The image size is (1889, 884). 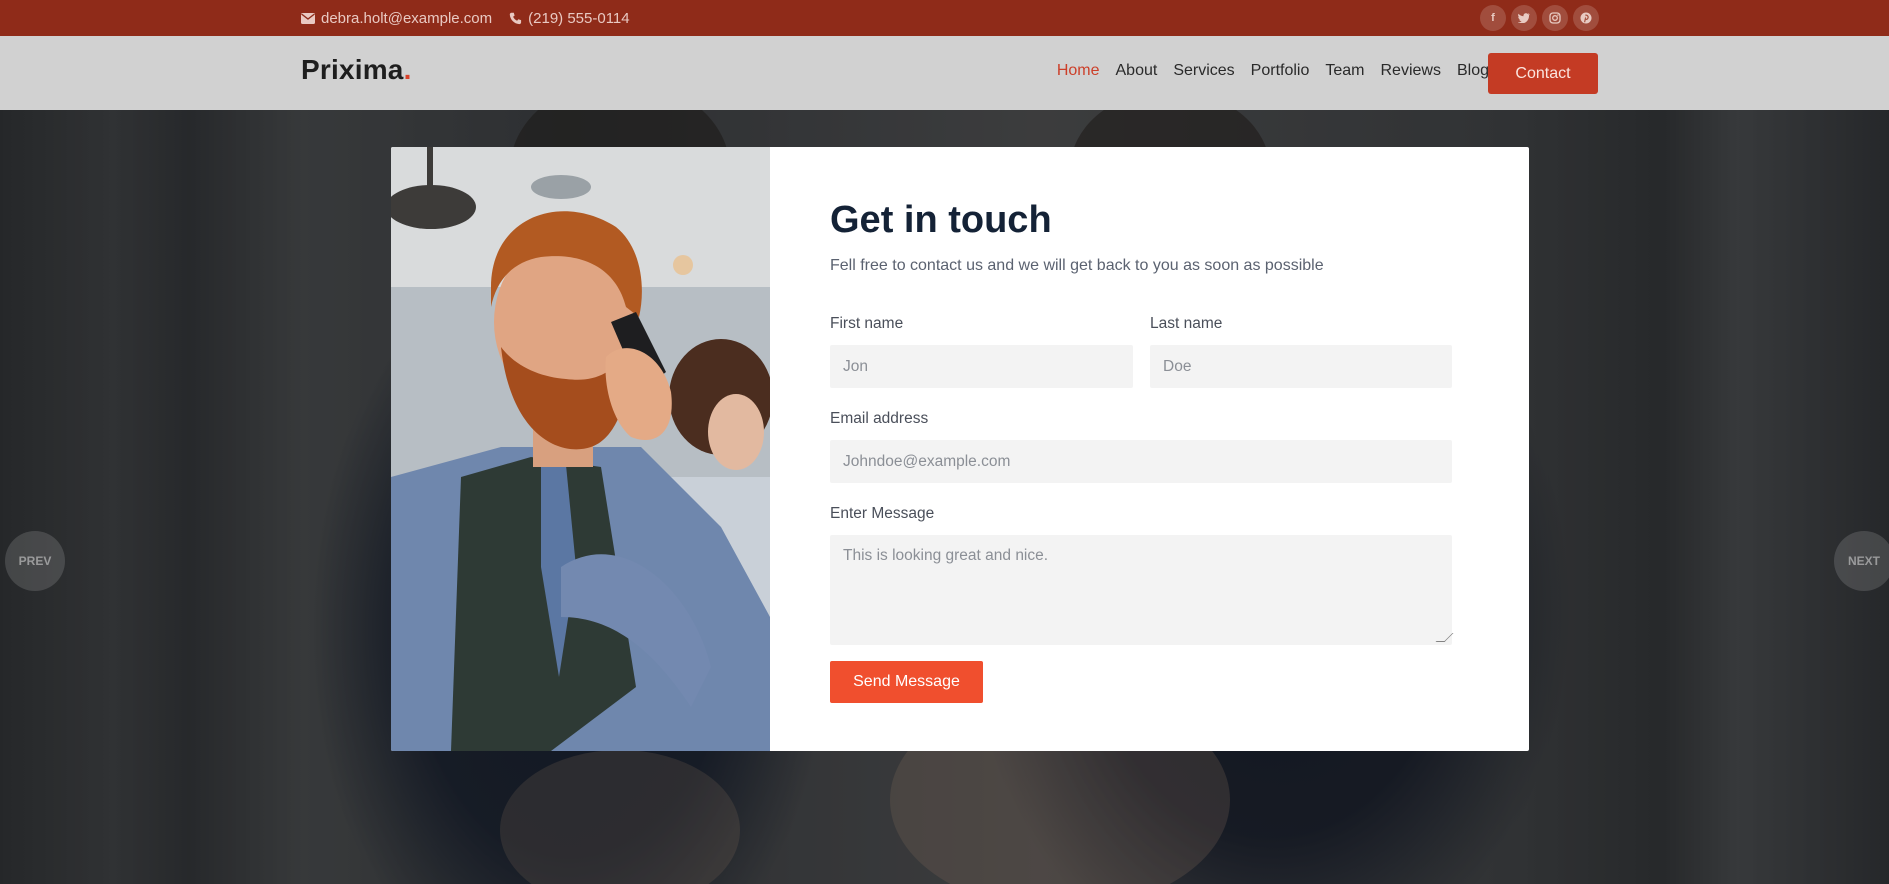 I want to click on envelope-icon, so click(x=308, y=18).